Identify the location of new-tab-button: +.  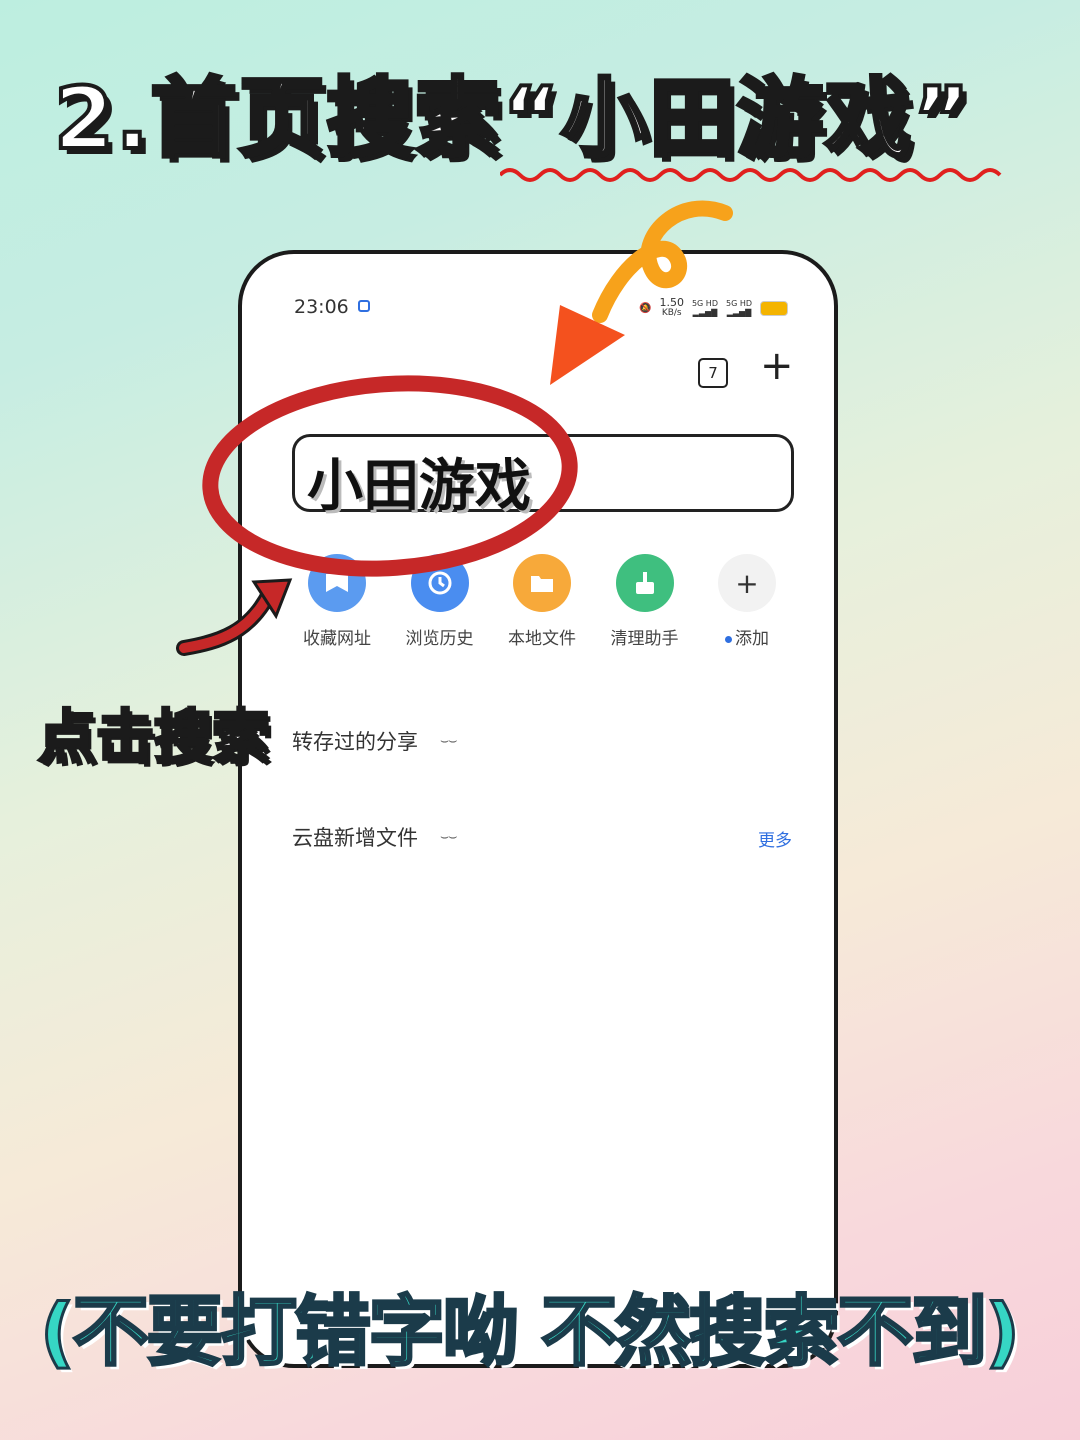
(777, 366).